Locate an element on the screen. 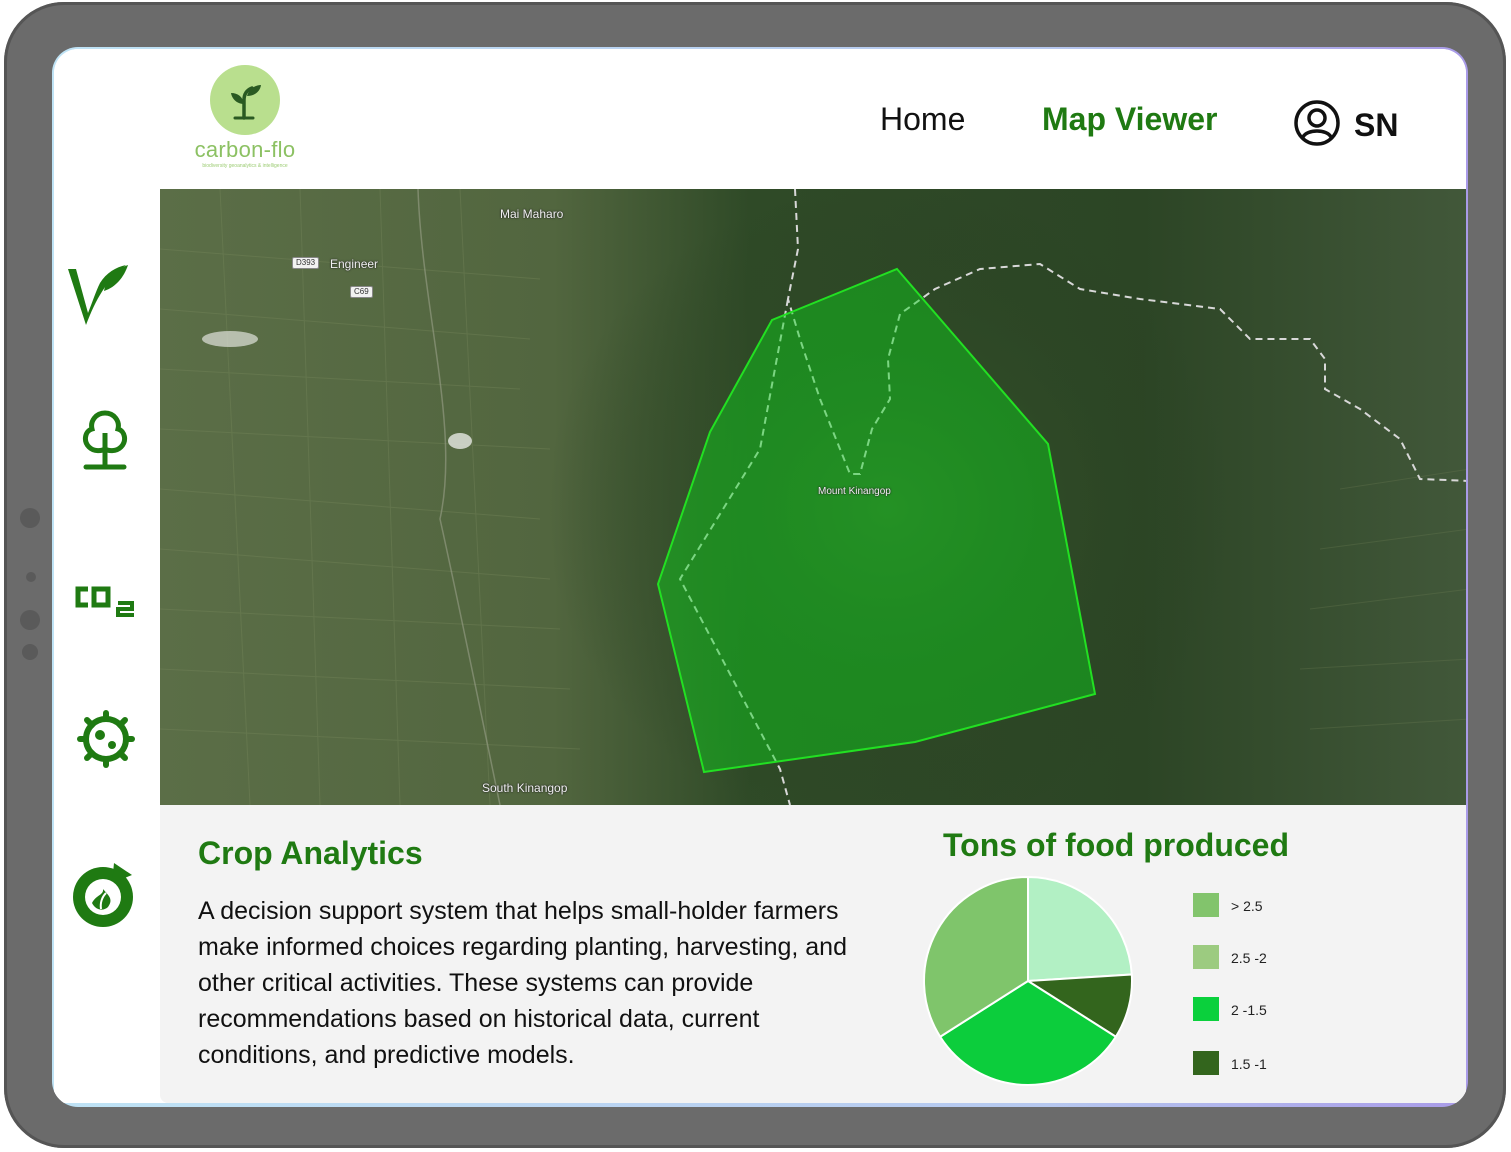 The width and height of the screenshot is (1511, 1152). legend-item: 1.5 -1 is located at coordinates (1263, 1064).